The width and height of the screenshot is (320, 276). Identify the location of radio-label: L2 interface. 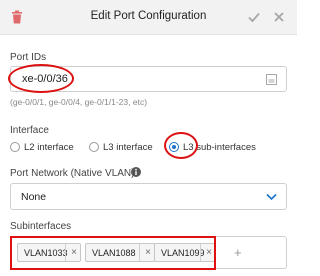
(49, 147).